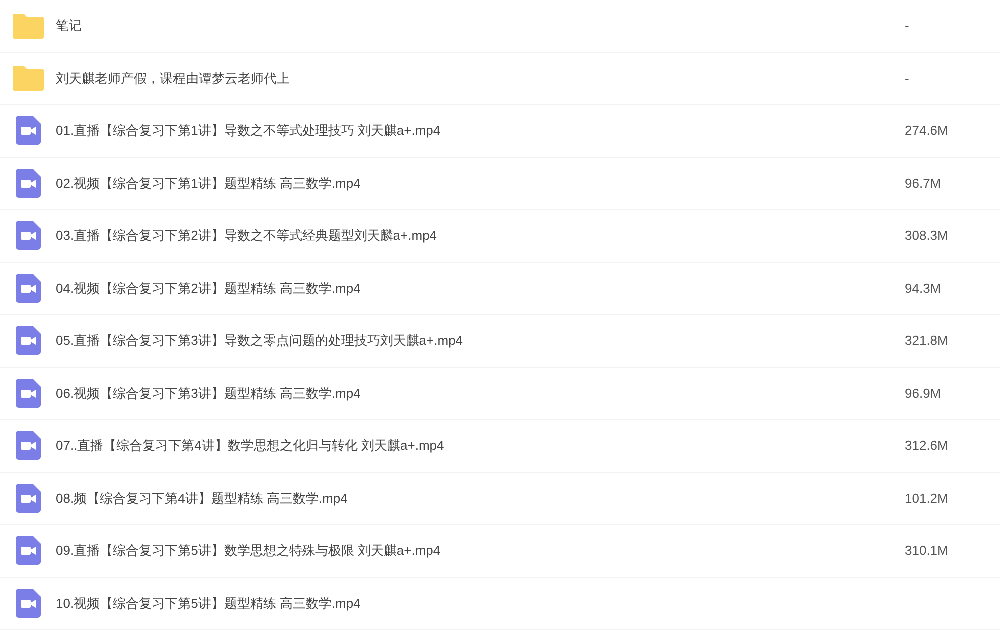  What do you see at coordinates (927, 446) in the screenshot?
I see `file-size: 312.6M` at bounding box center [927, 446].